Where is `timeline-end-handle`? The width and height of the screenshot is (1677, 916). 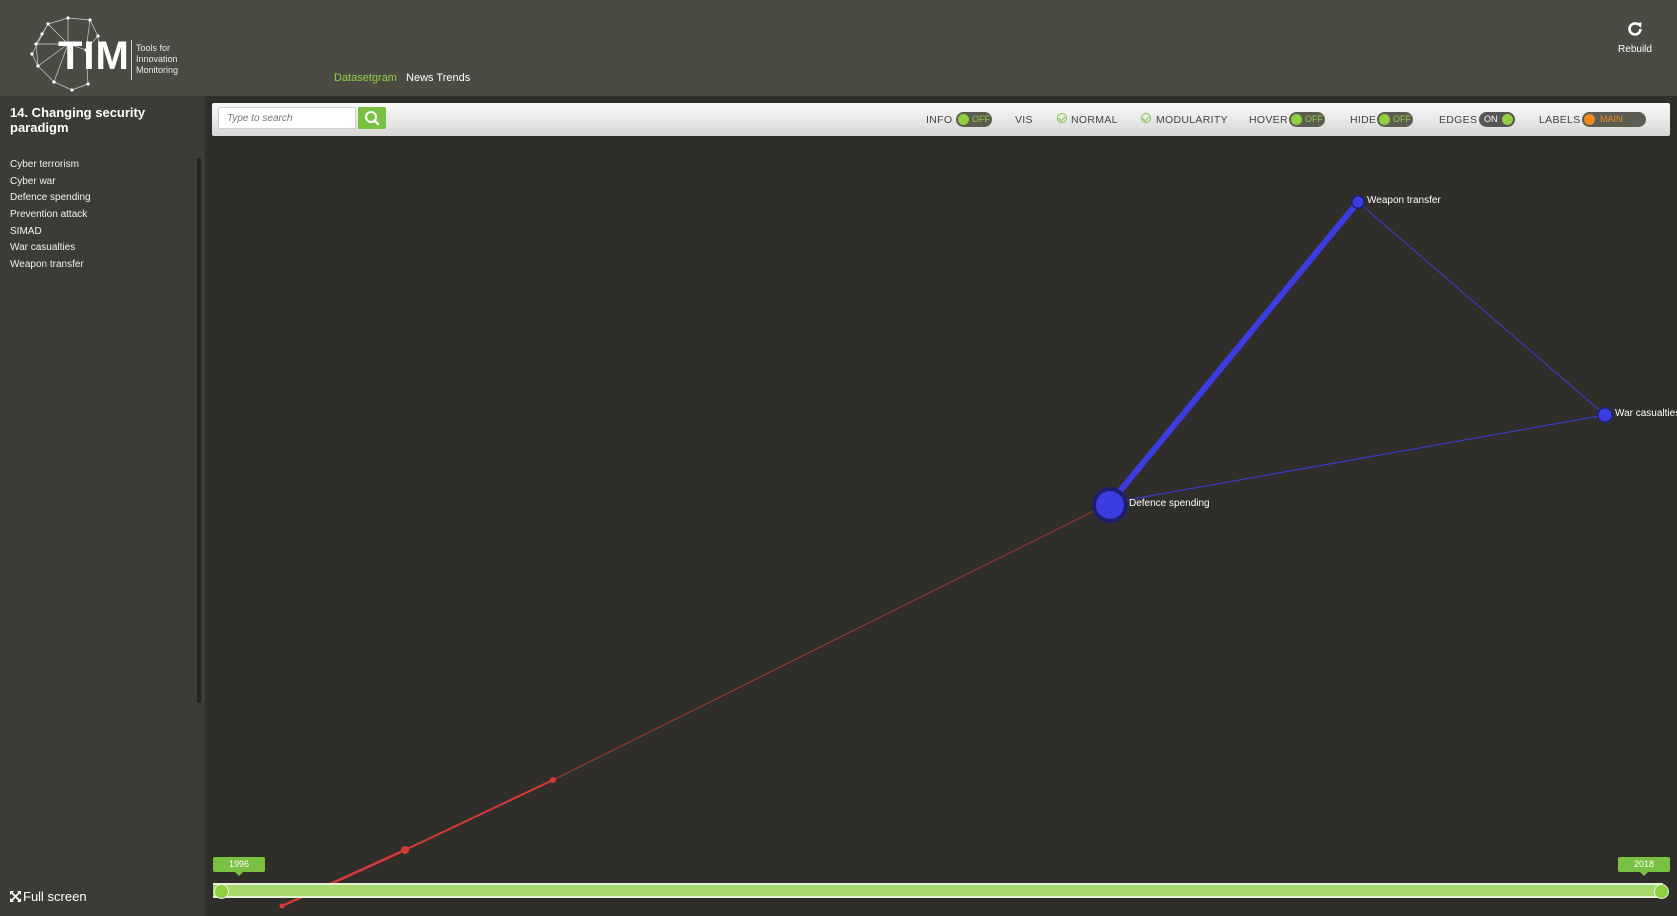 timeline-end-handle is located at coordinates (1661, 891).